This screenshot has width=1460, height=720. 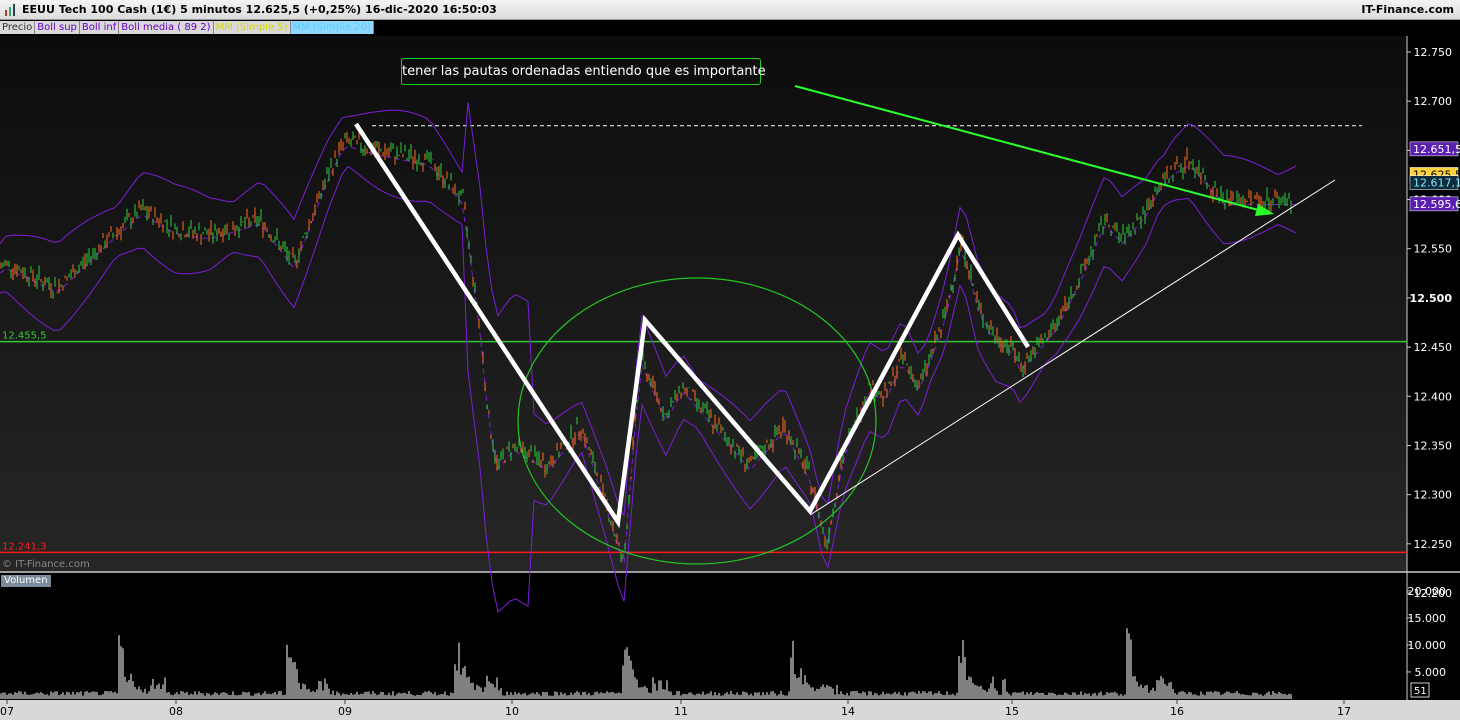 I want to click on y-tick-label-9: 12.300, so click(x=1433, y=495).